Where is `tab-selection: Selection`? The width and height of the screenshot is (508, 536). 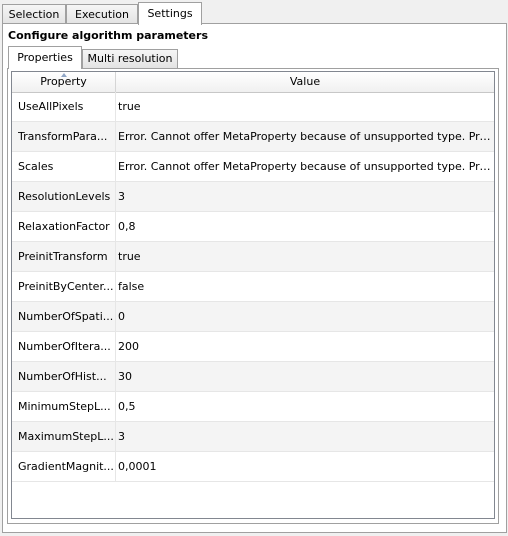
tab-selection: Selection is located at coordinates (34, 14).